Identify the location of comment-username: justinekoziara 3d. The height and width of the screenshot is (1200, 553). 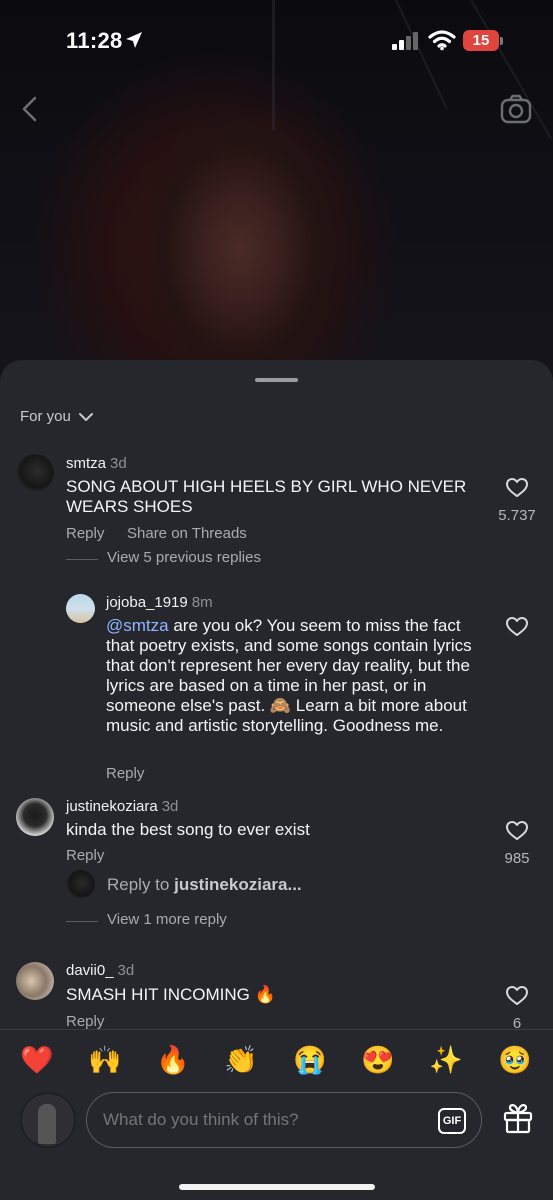
(122, 806).